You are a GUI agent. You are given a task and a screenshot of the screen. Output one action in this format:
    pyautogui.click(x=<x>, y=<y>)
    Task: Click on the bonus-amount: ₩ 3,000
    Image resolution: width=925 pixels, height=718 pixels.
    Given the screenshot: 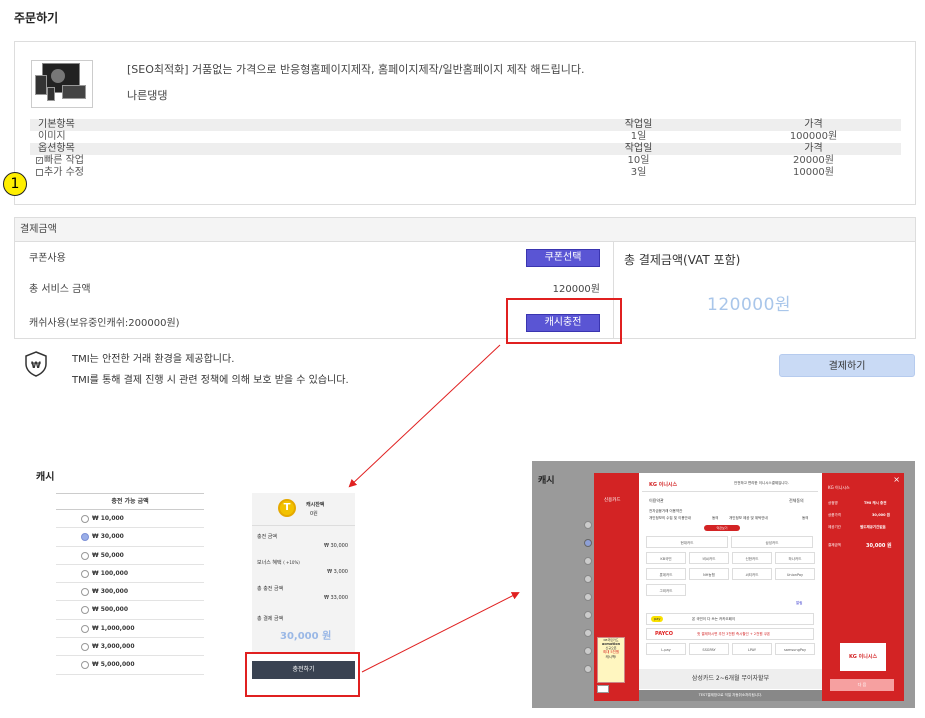 What is the action you would take?
    pyautogui.click(x=337, y=572)
    